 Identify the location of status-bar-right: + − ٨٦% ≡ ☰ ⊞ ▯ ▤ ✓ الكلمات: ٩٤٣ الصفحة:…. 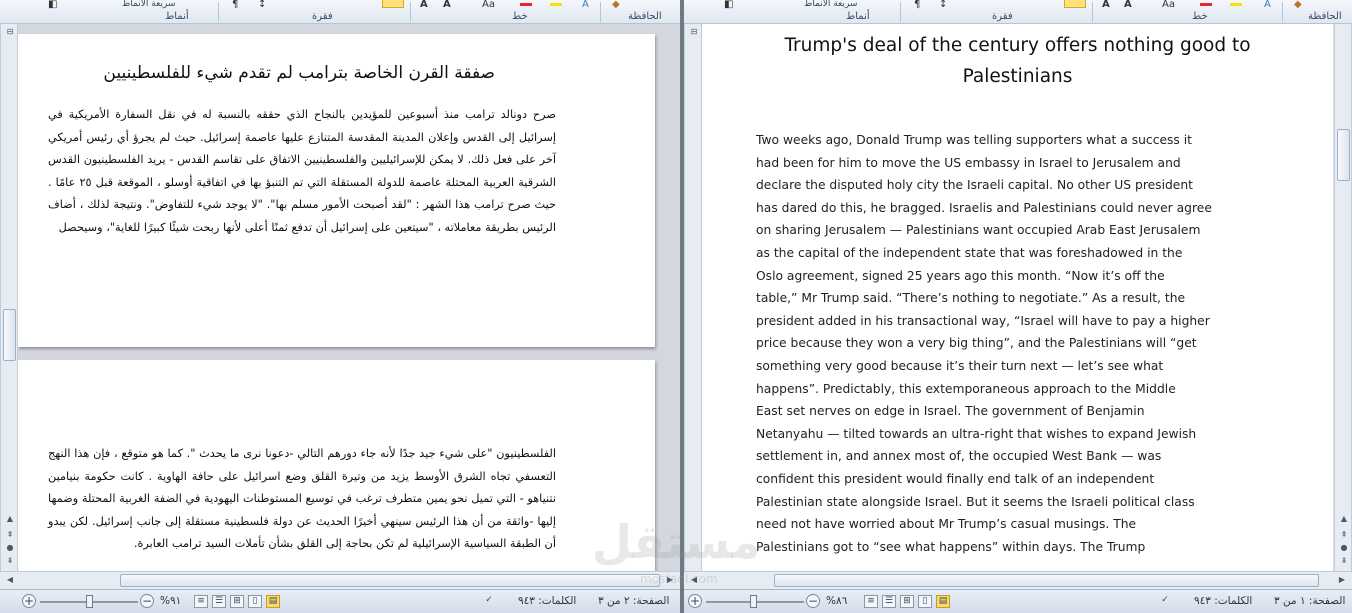
(1018, 601).